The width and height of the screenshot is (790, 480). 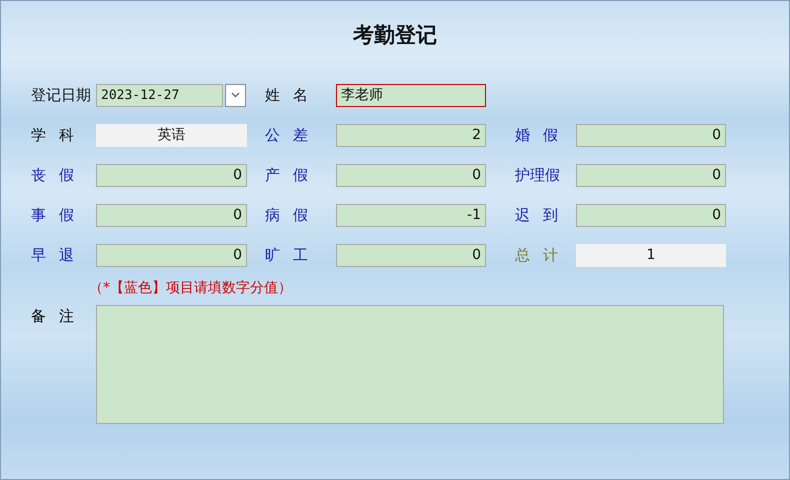 I want to click on field-label: 婚 假, so click(x=537, y=135).